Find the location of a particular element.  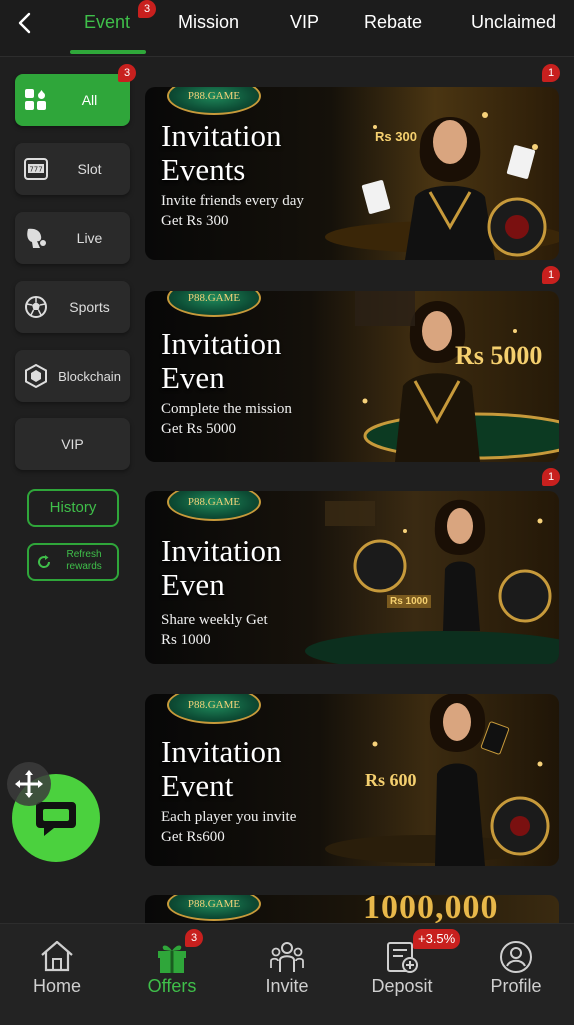

banner-subtitle: Share weekly Get Rs 1000 is located at coordinates (214, 630).